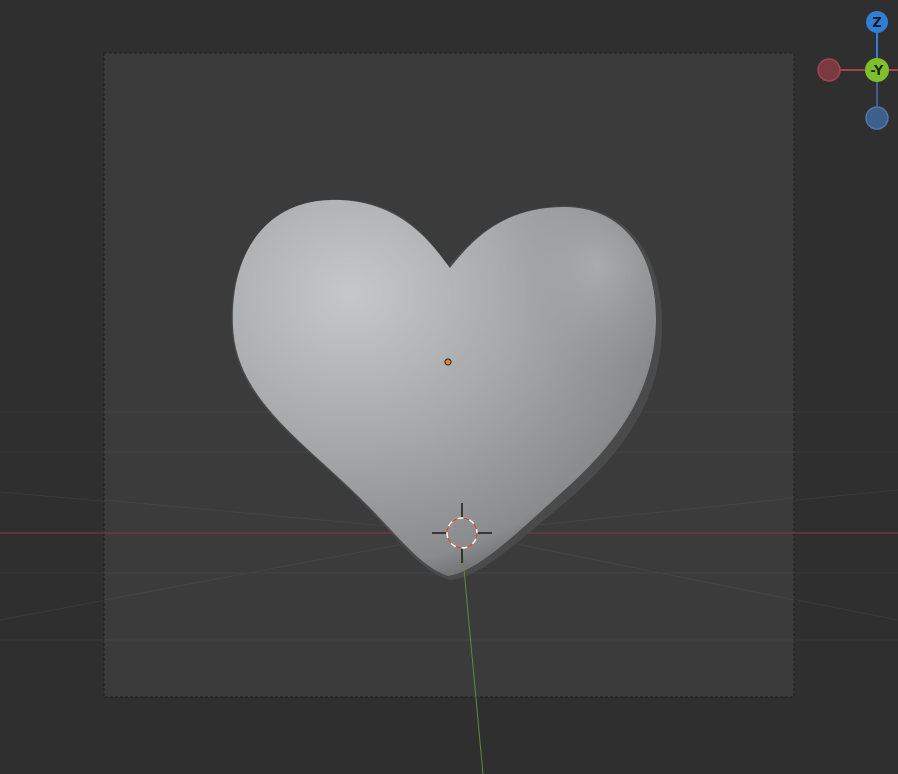  What do you see at coordinates (829, 70) in the screenshot?
I see `gizmo-neg-x-ball` at bounding box center [829, 70].